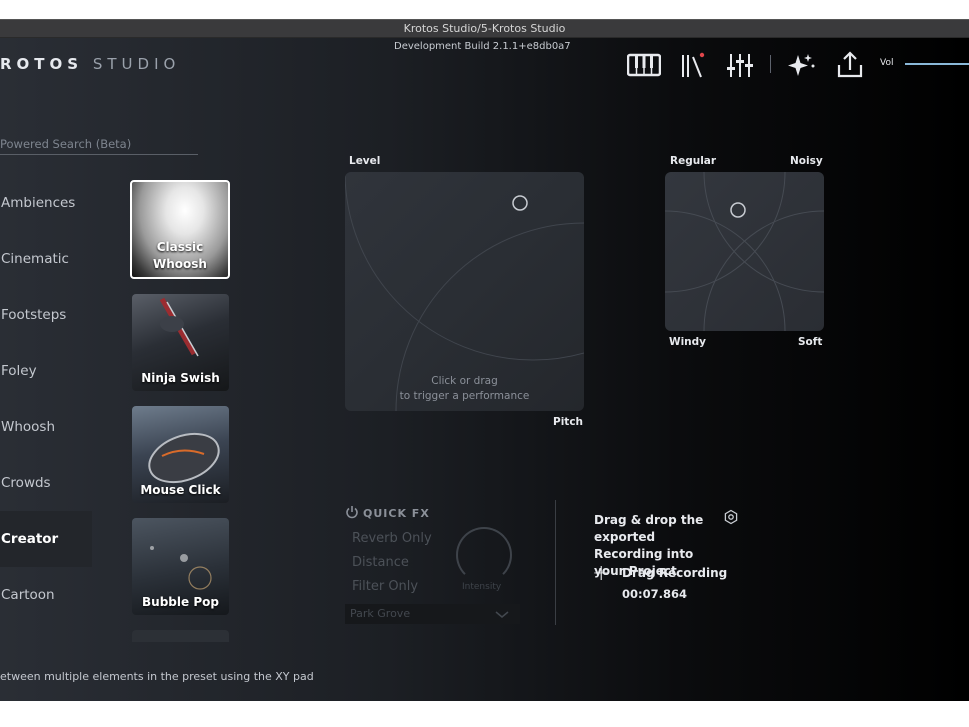 This screenshot has width=969, height=727. Describe the element at coordinates (806, 161) in the screenshot. I see `timbre-top-right-label: Noisy` at that location.